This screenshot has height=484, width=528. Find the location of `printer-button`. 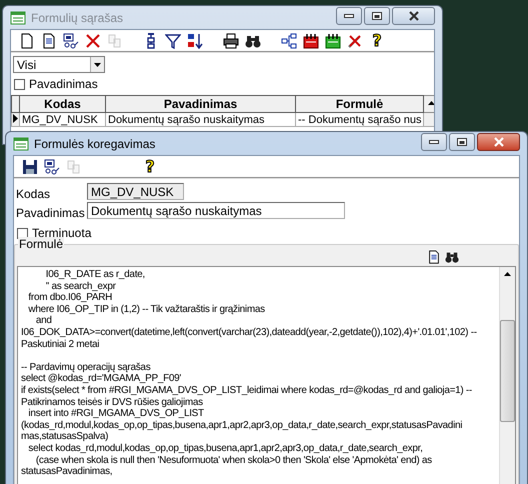

printer-button is located at coordinates (231, 40).